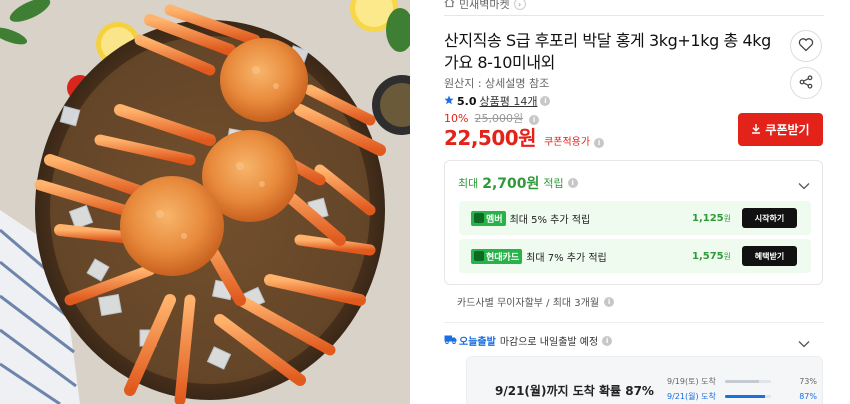 The image size is (850, 404). What do you see at coordinates (468, 183) in the screenshot?
I see `reward-prefix: 최대` at bounding box center [468, 183].